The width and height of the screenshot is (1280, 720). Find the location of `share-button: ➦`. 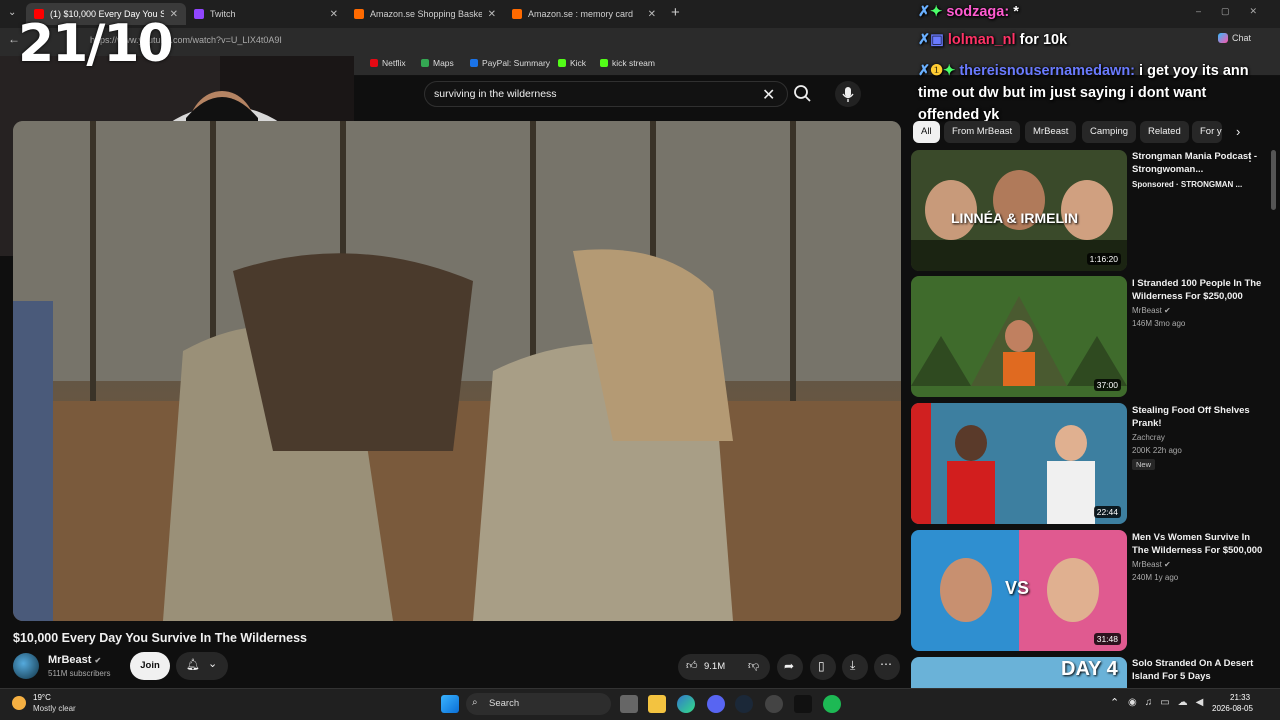

share-button: ➦ is located at coordinates (790, 667).